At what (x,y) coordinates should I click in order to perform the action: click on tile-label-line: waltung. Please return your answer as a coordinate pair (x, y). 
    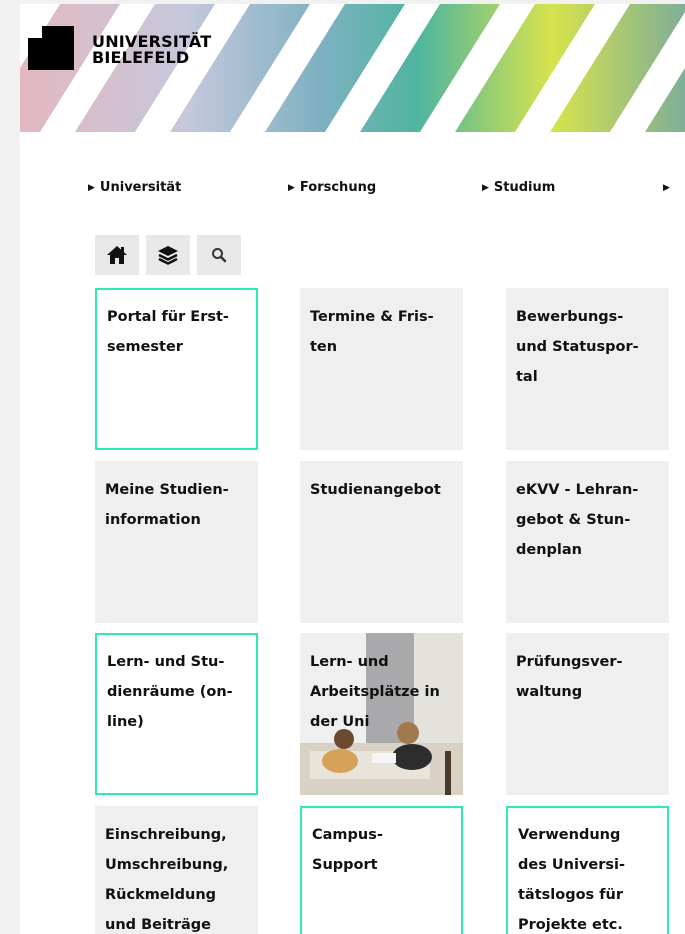
    Looking at the image, I should click on (549, 692).